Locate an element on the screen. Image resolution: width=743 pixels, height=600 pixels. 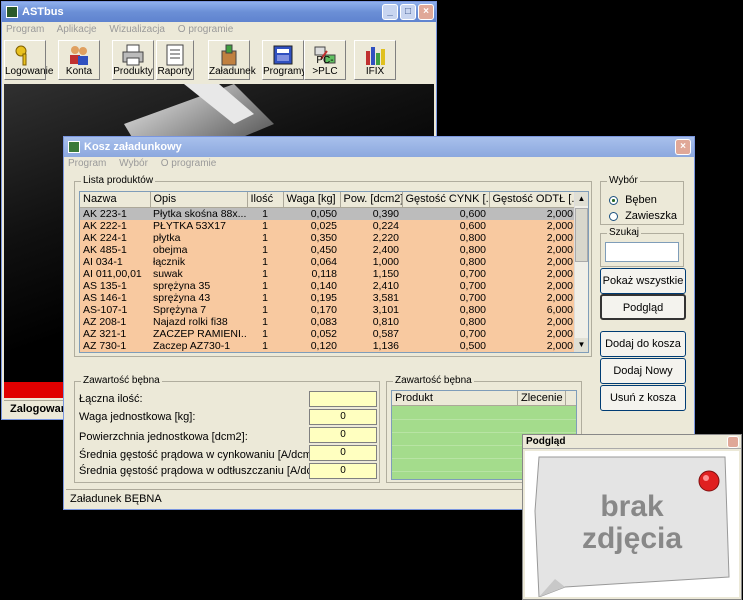
cell-opis: sprężyna 43 is located at coordinates (198, 297).